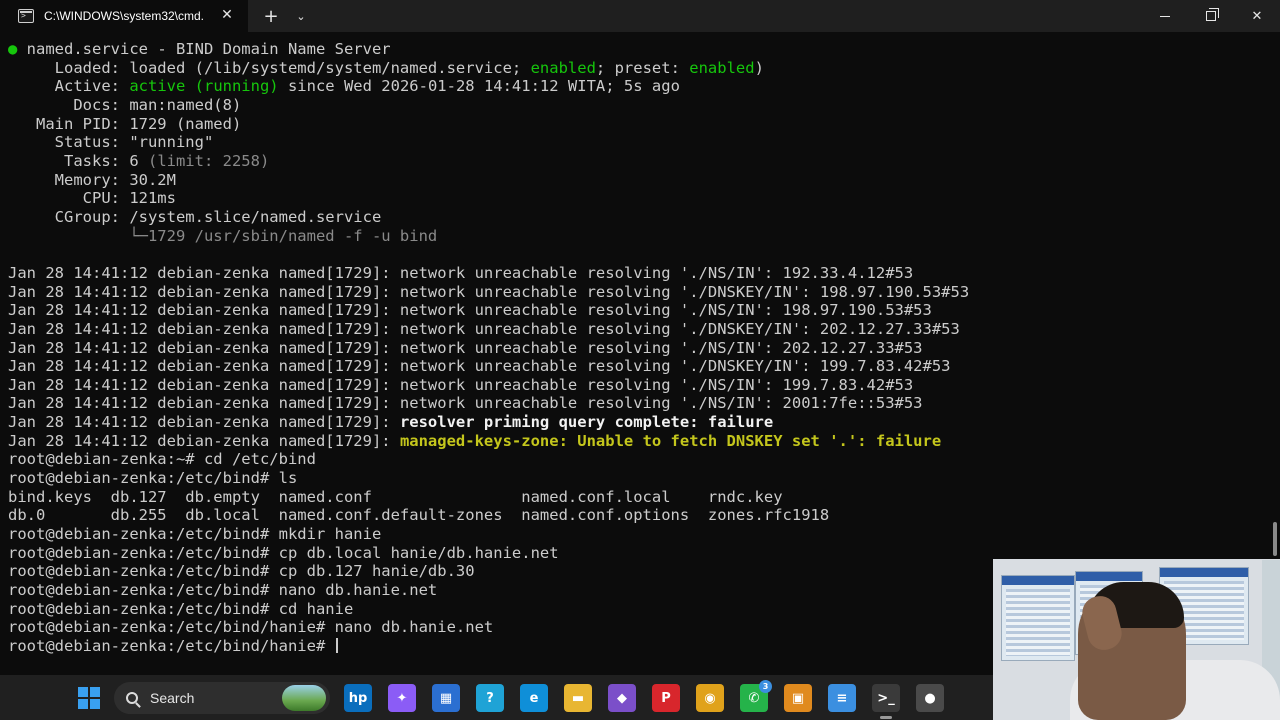  I want to click on visual-studio-icon: ◆, so click(622, 698).